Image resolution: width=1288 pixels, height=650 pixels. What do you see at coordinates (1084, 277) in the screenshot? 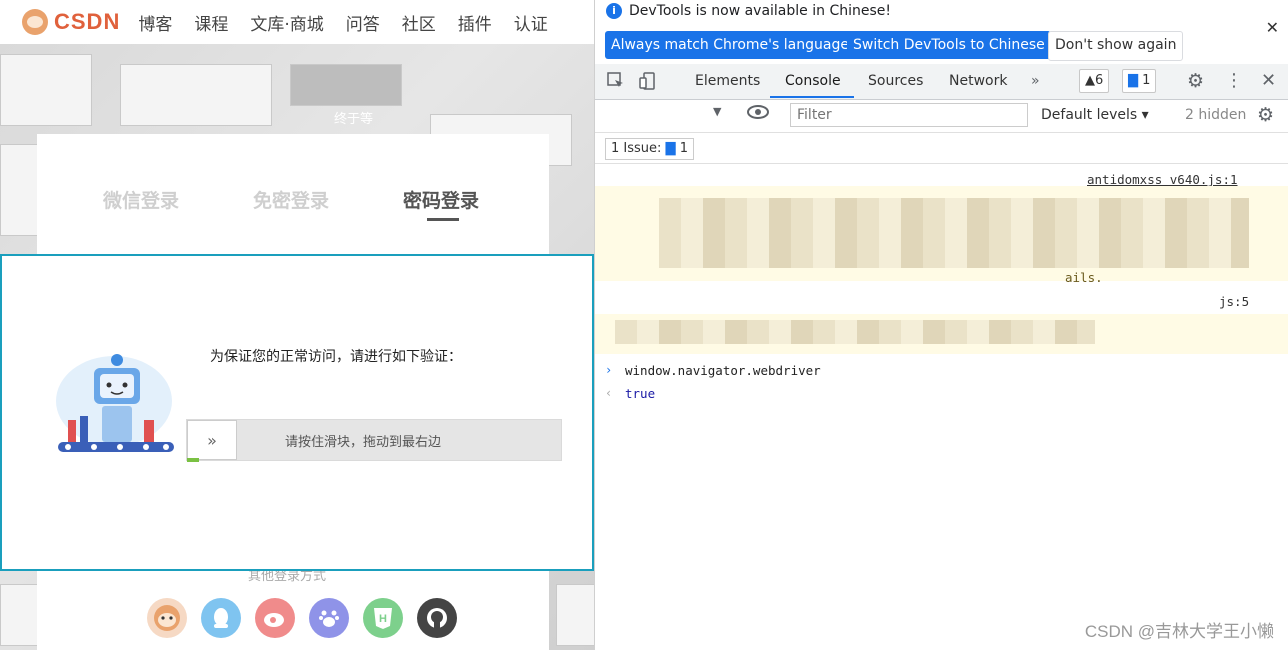
I see `warning-text-tail: ails.` at bounding box center [1084, 277].